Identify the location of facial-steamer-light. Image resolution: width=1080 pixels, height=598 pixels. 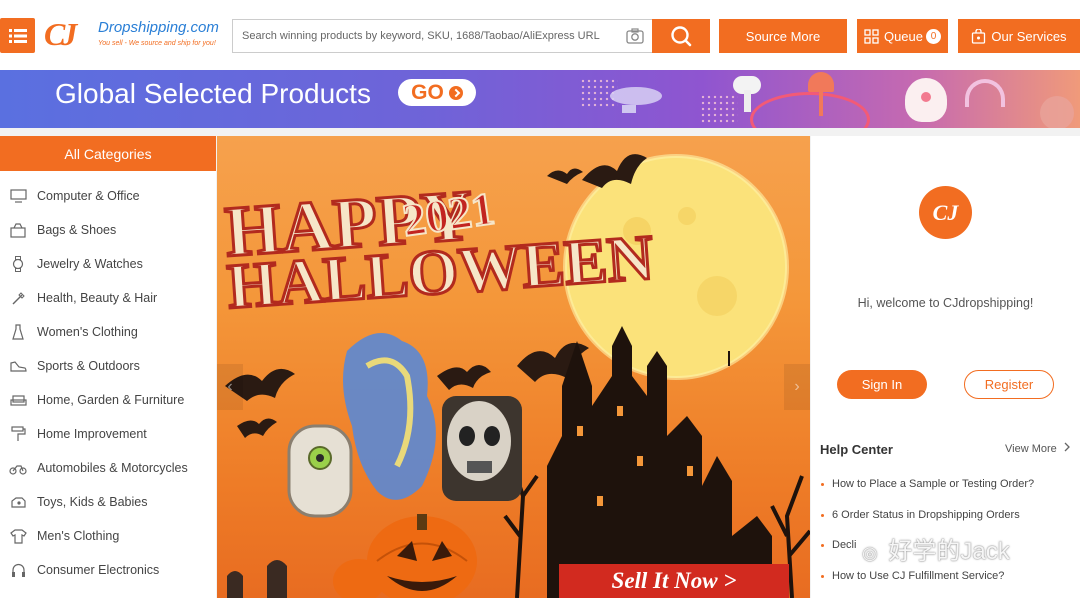
(926, 97).